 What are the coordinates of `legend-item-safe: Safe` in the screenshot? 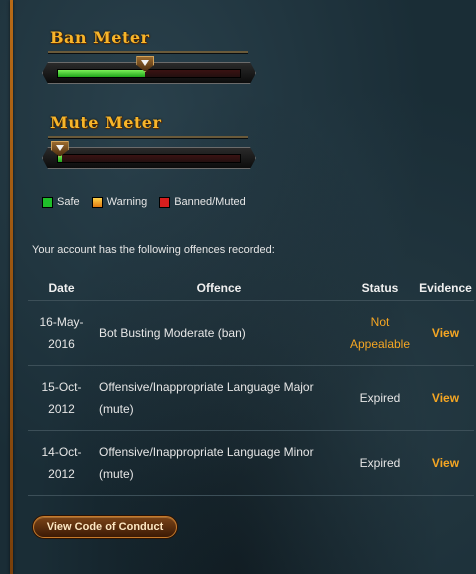 It's located at (61, 202).